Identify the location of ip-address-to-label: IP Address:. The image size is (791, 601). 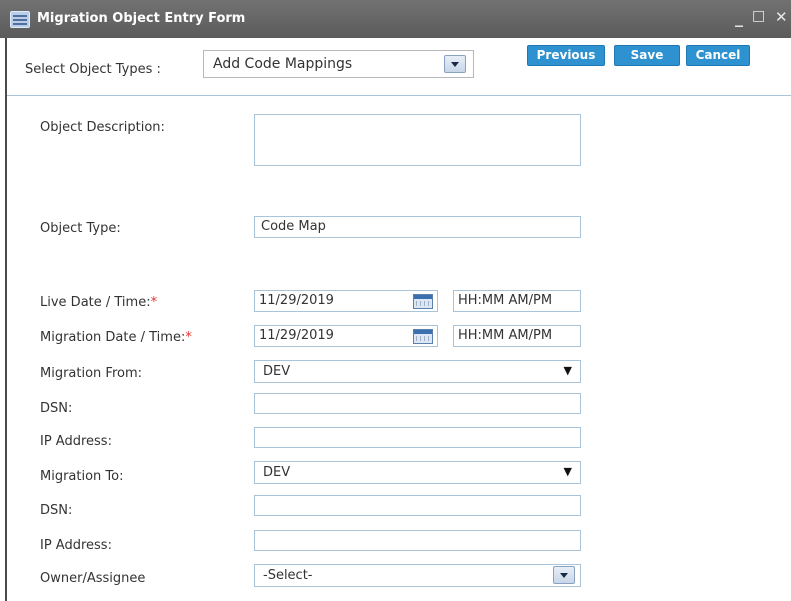
(76, 545).